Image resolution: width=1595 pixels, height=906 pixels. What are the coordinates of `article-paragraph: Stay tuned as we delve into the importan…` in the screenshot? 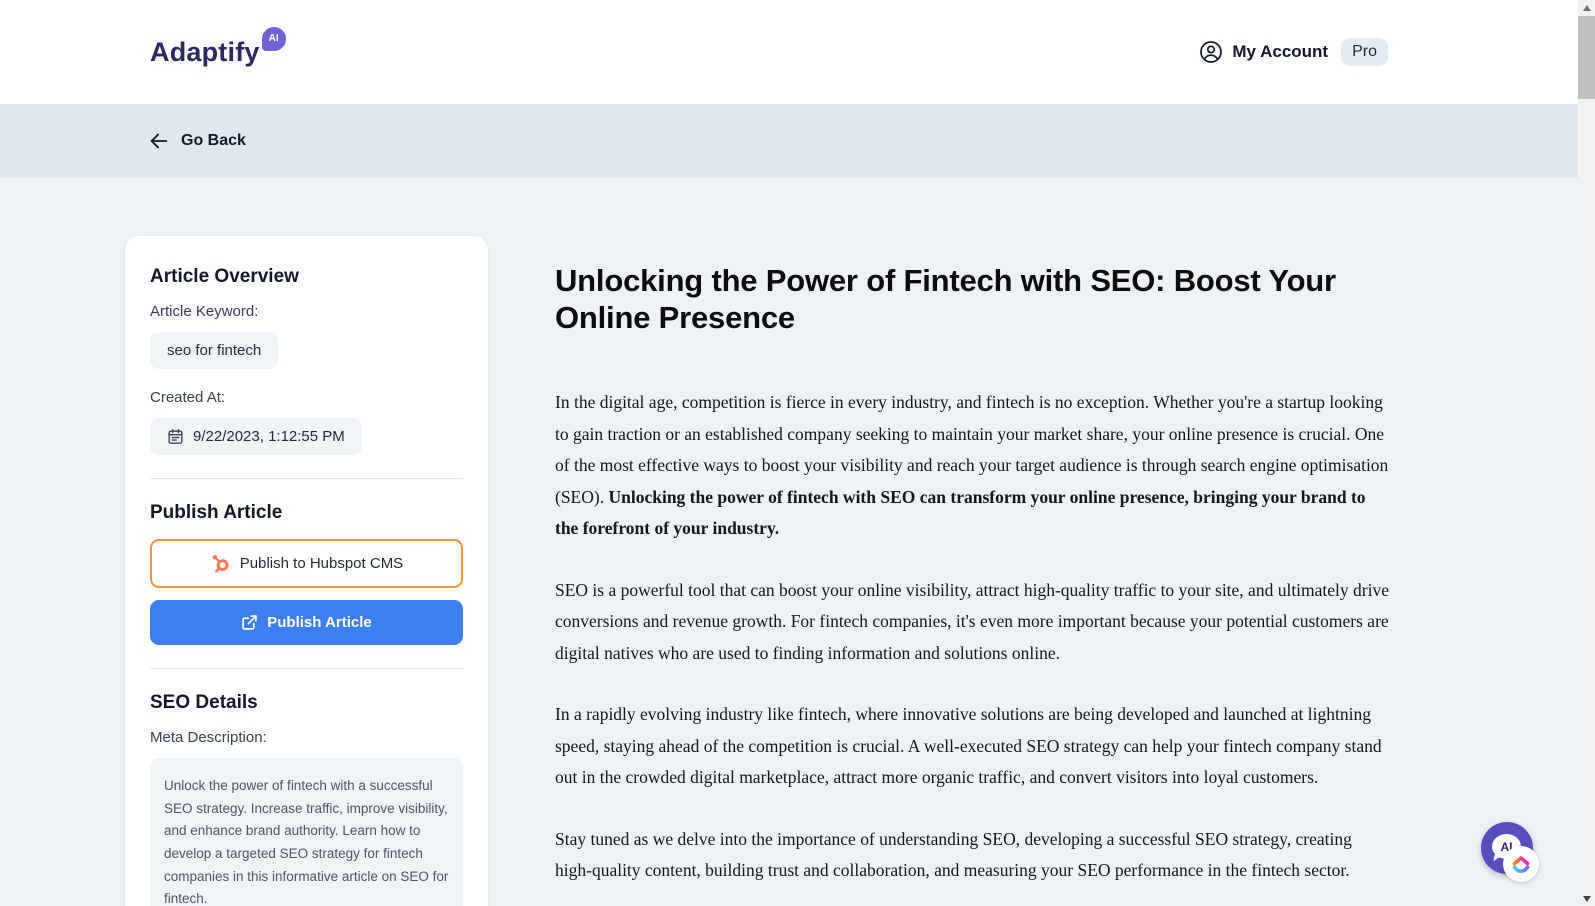 It's located at (953, 854).